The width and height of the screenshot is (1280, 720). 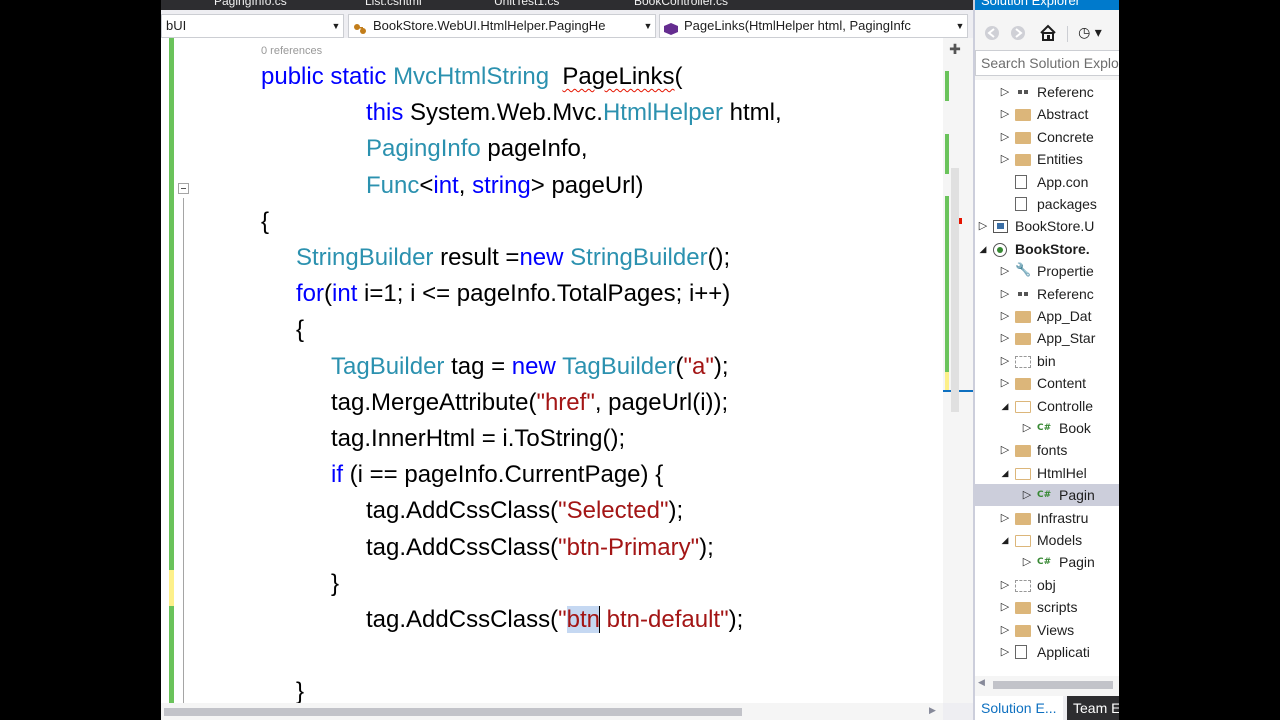 What do you see at coordinates (530, 367) in the screenshot?
I see `code-line: TagBuilder tag = new TagBuilder("a");` at bounding box center [530, 367].